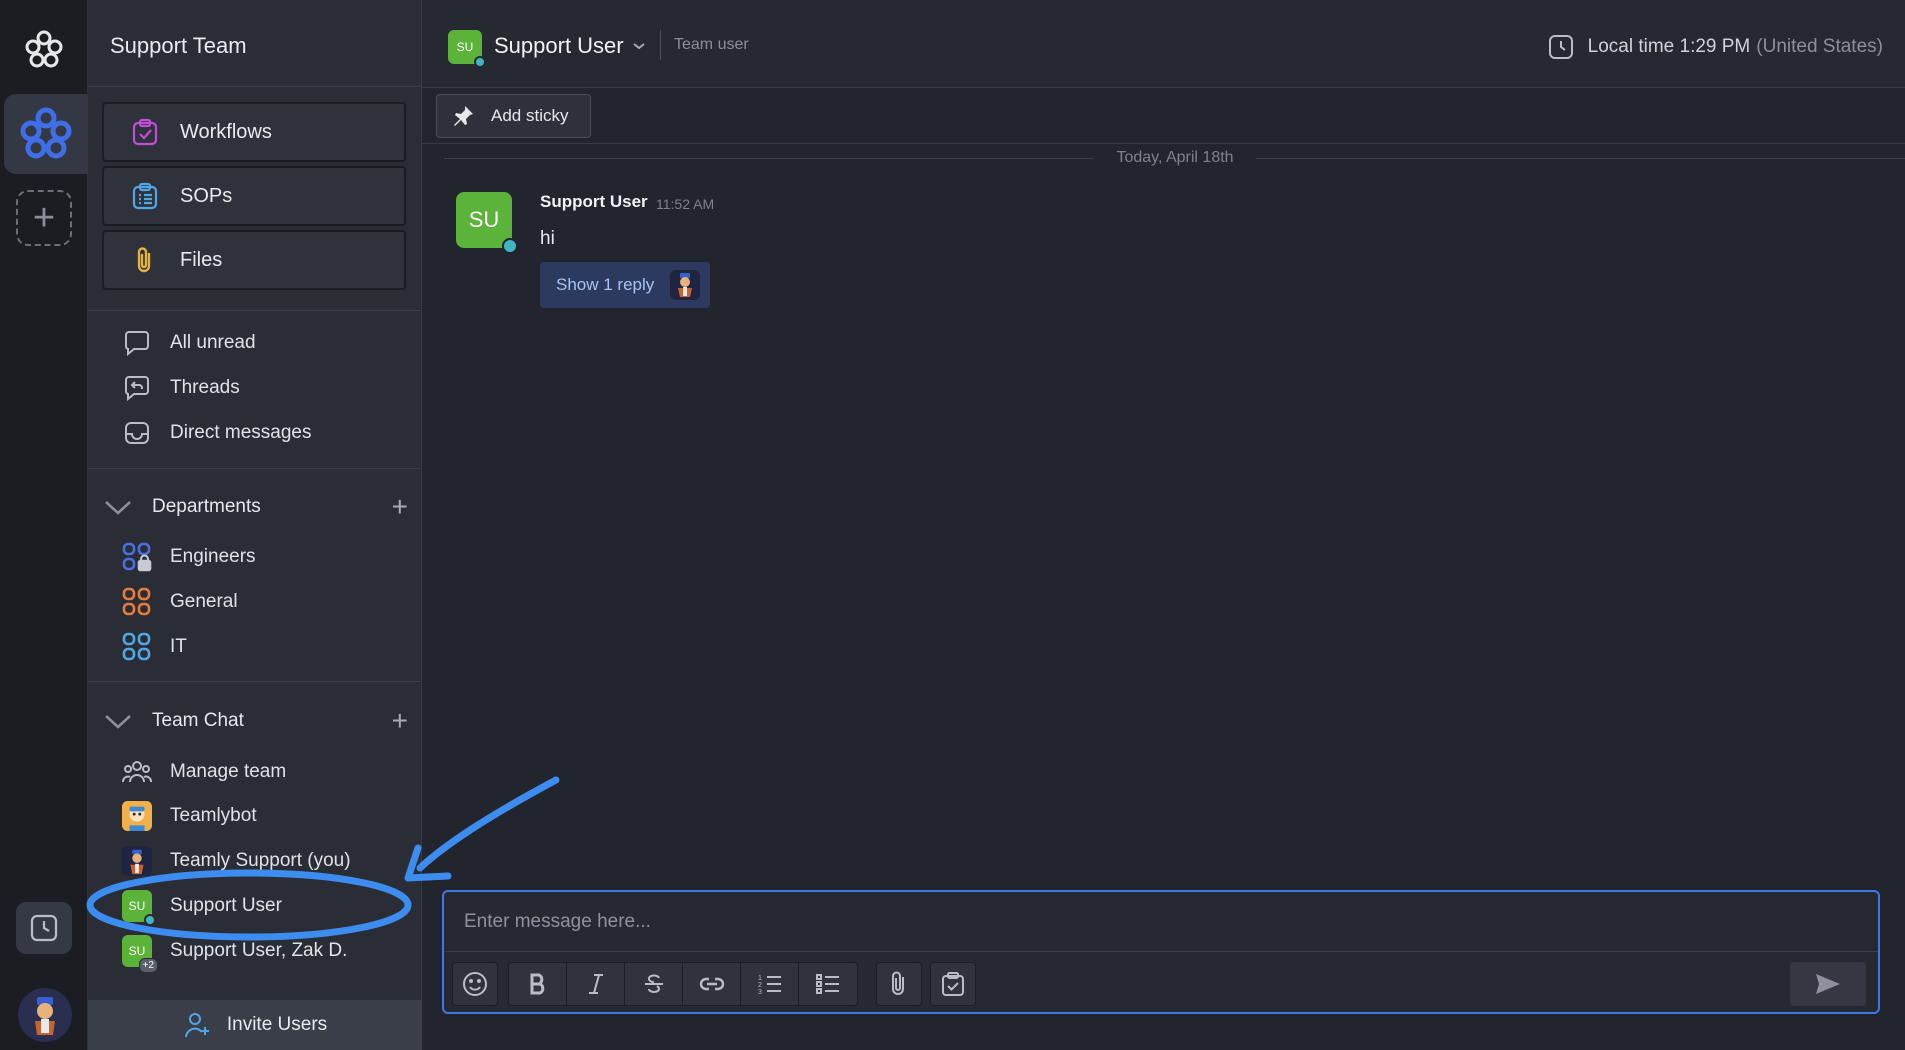 The width and height of the screenshot is (1905, 1050). Describe the element at coordinates (178, 646) in the screenshot. I see `department-it-label: IT` at that location.